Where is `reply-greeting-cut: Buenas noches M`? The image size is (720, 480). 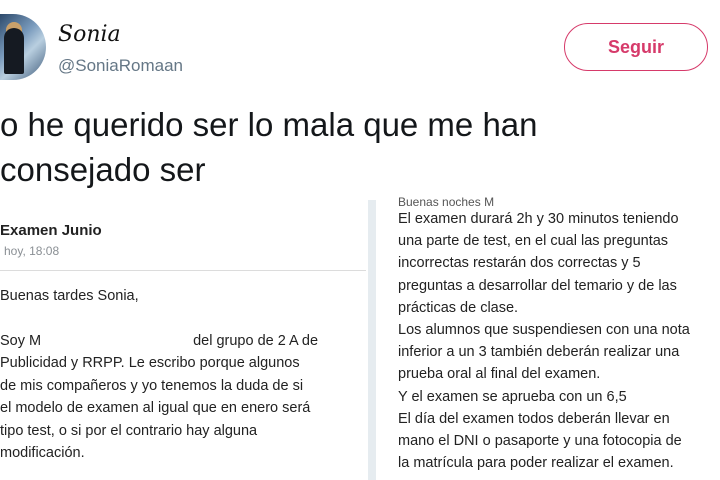
reply-greeting-cut: Buenas noches M is located at coordinates (446, 202).